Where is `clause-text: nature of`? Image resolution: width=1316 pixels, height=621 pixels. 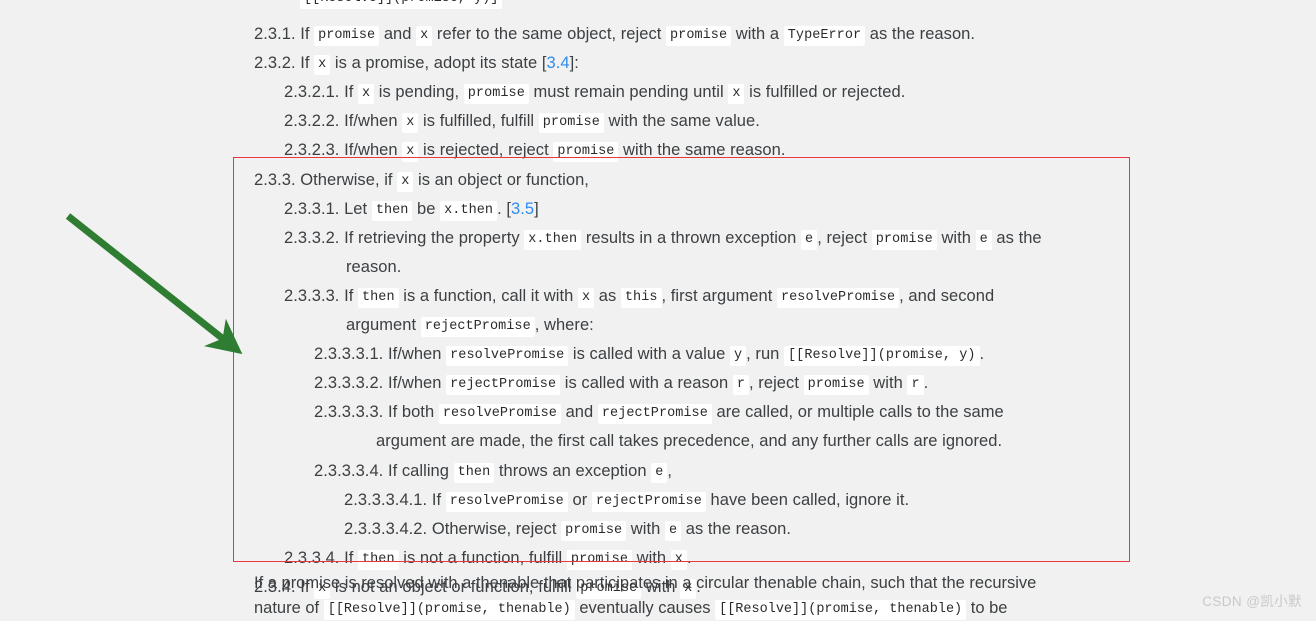
clause-text: nature of is located at coordinates (289, 608).